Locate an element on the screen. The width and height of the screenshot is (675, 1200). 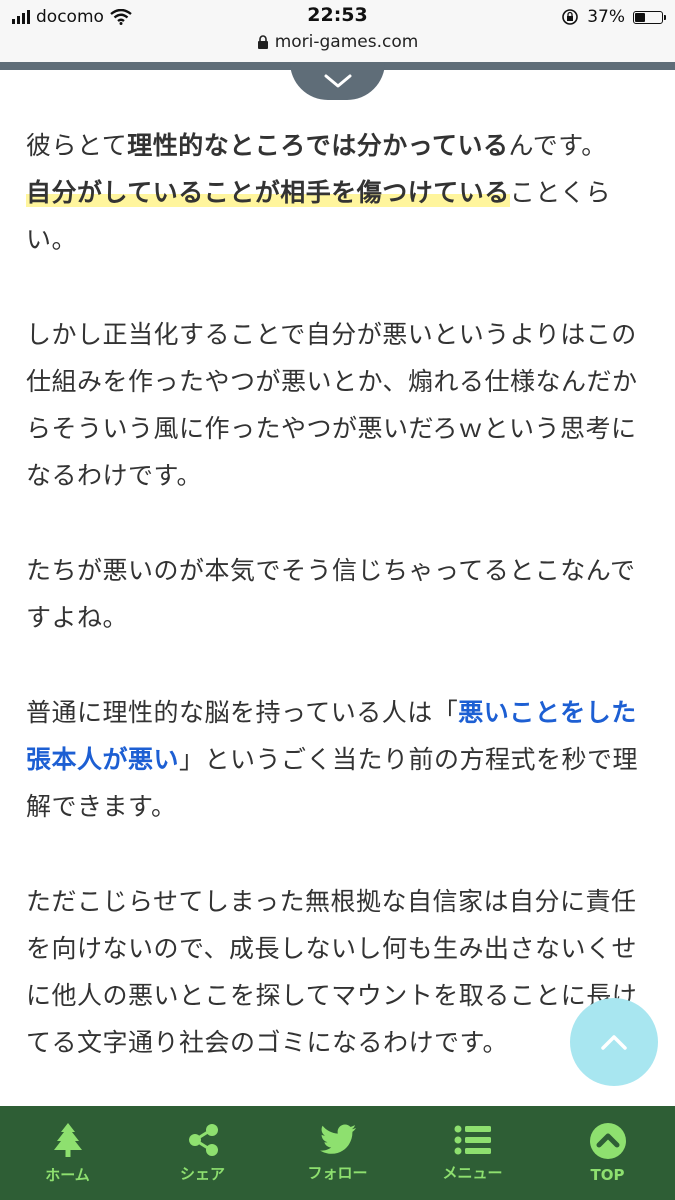
url-bar: mori-games.com is located at coordinates (337, 42).